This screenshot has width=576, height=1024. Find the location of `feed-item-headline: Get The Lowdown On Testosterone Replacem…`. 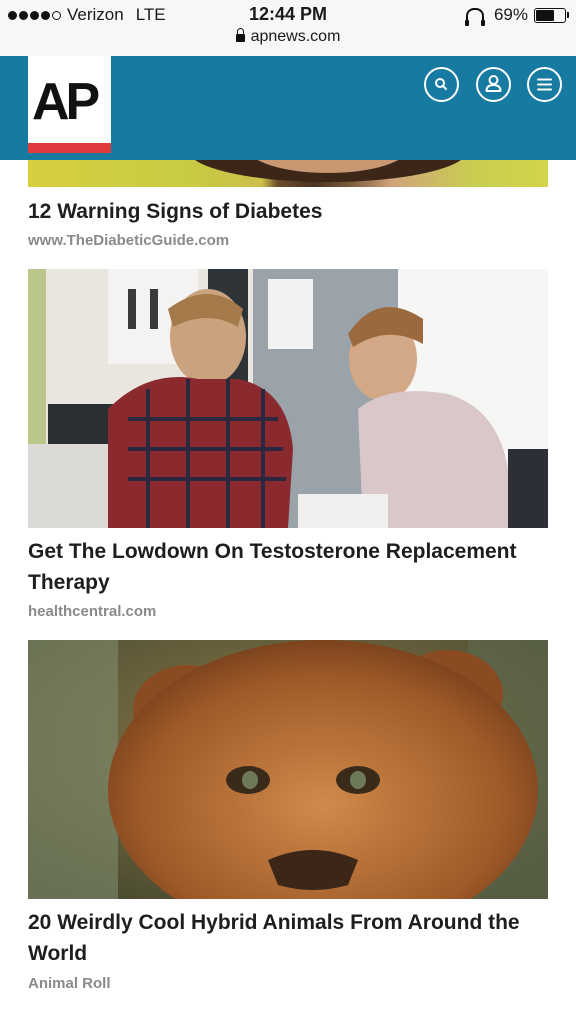

feed-item-headline: Get The Lowdown On Testosterone Replacem… is located at coordinates (288, 567).